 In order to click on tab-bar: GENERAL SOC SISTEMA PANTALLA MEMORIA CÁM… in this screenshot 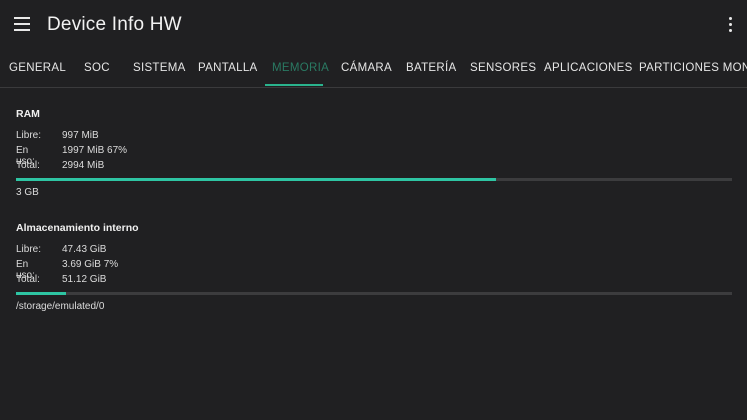, I will do `click(373, 69)`.